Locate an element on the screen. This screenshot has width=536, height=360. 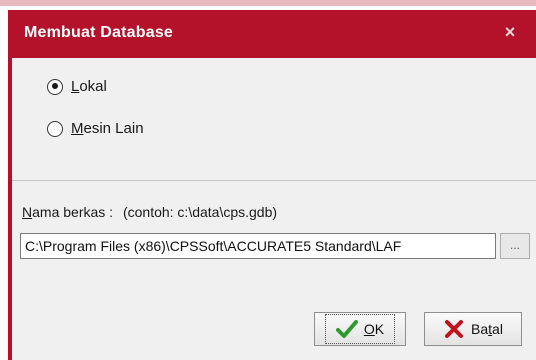
radio-lokal-indicator is located at coordinates (55, 86).